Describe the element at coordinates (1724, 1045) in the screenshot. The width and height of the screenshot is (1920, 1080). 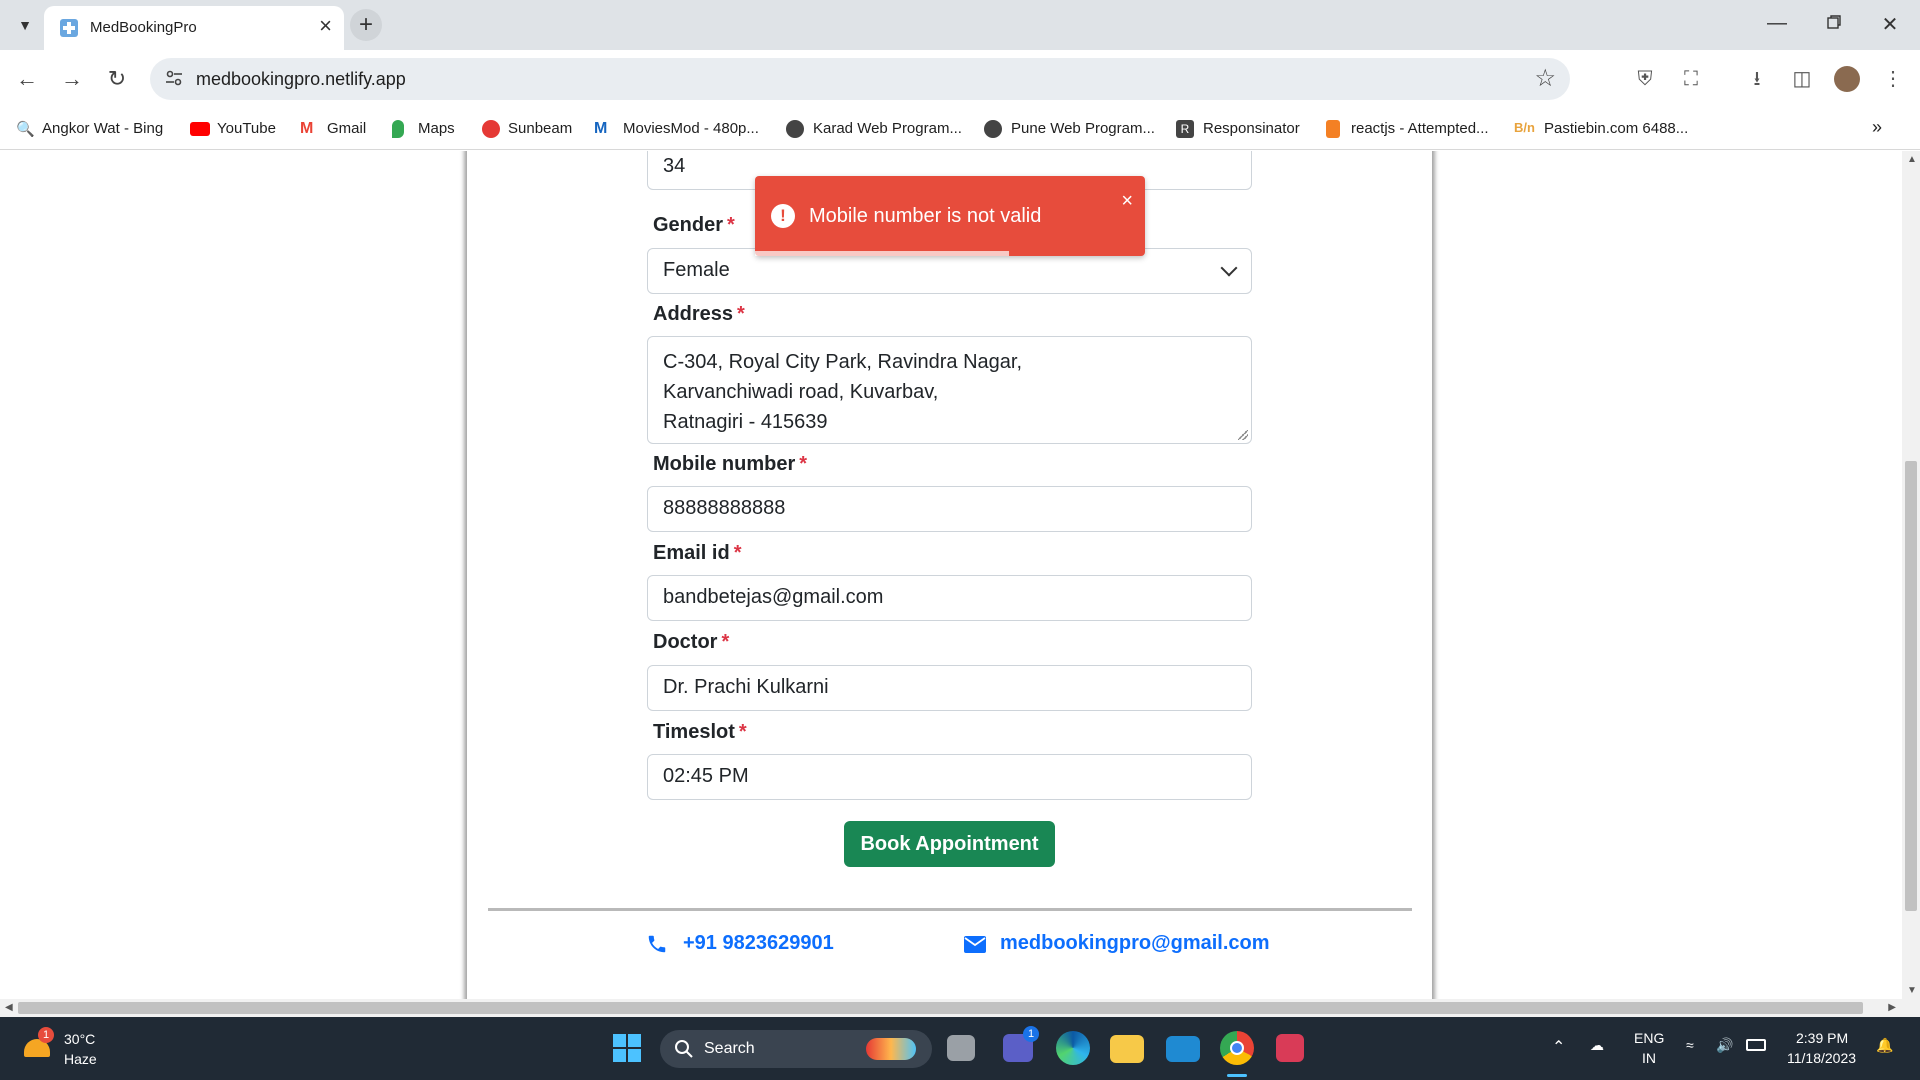
I see `volume-icon: 🔊` at that location.